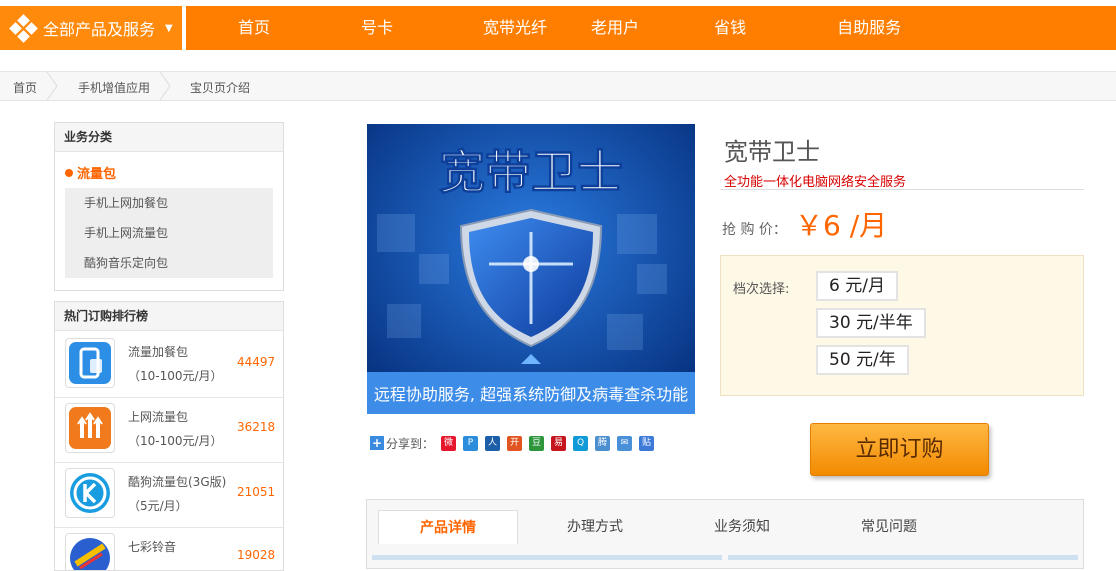 Image resolution: width=1116 pixels, height=571 pixels. I want to click on product-image: 宽带卫士 远程协助服务, 超强系统防御及病毒查杀功能, so click(531, 269).